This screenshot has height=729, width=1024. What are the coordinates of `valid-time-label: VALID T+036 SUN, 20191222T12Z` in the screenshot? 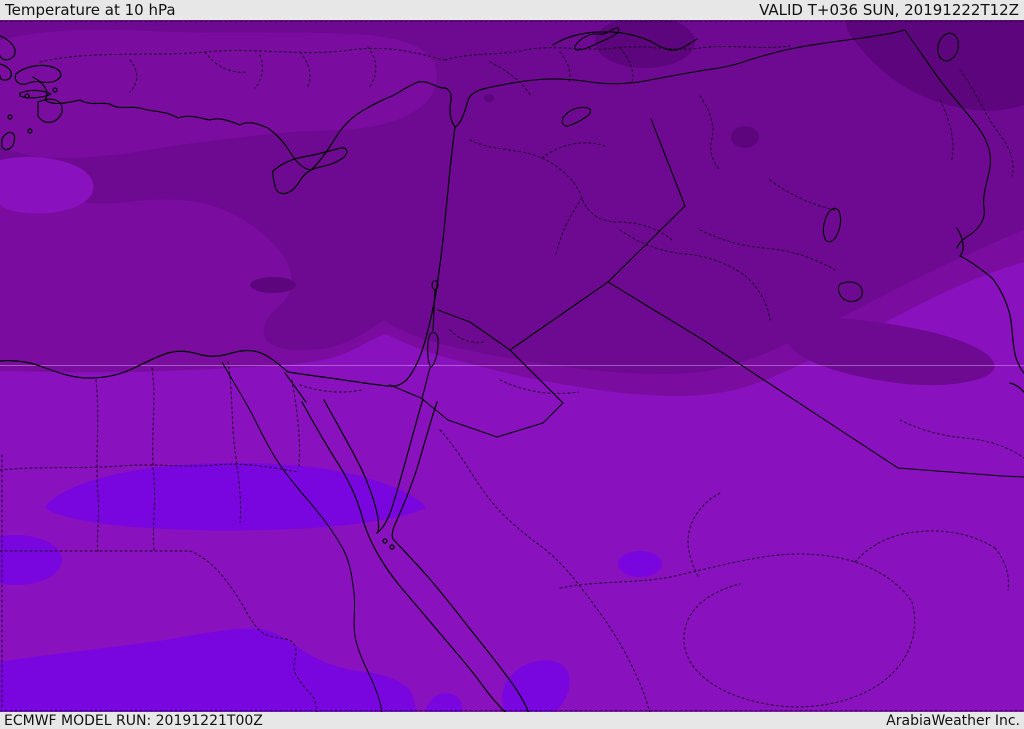 It's located at (889, 9).